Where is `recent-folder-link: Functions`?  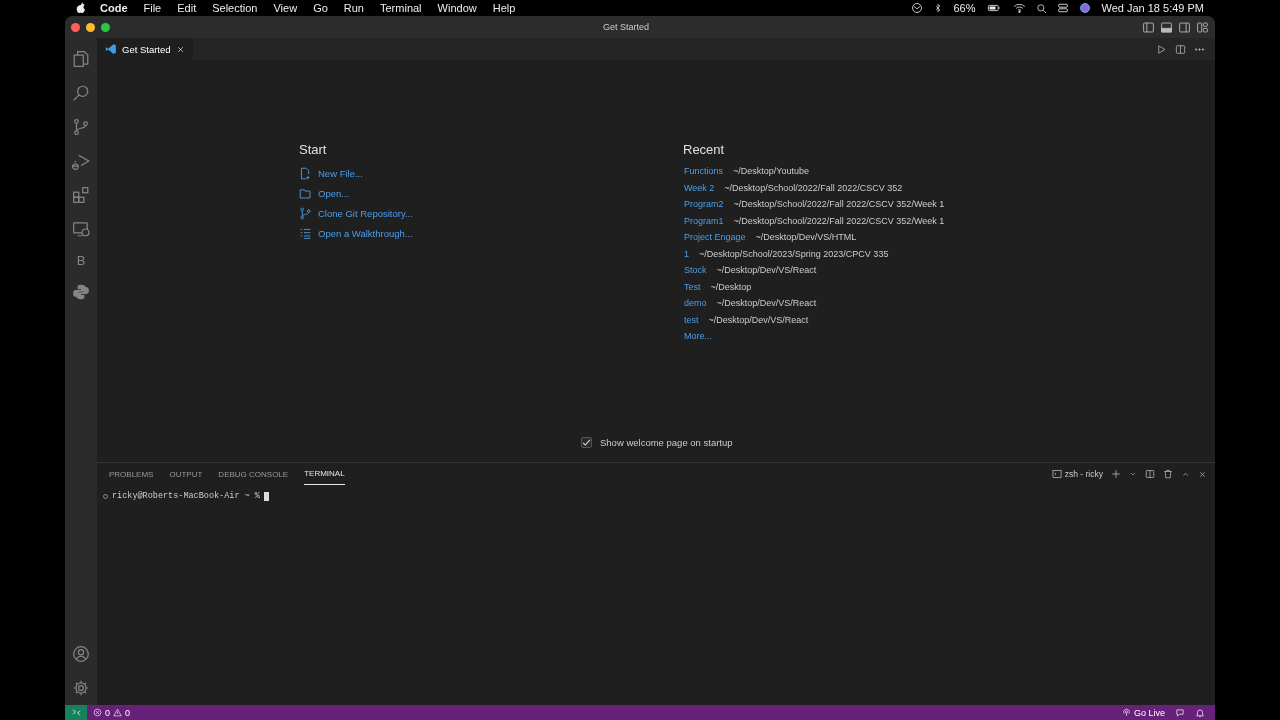 recent-folder-link: Functions is located at coordinates (704, 171).